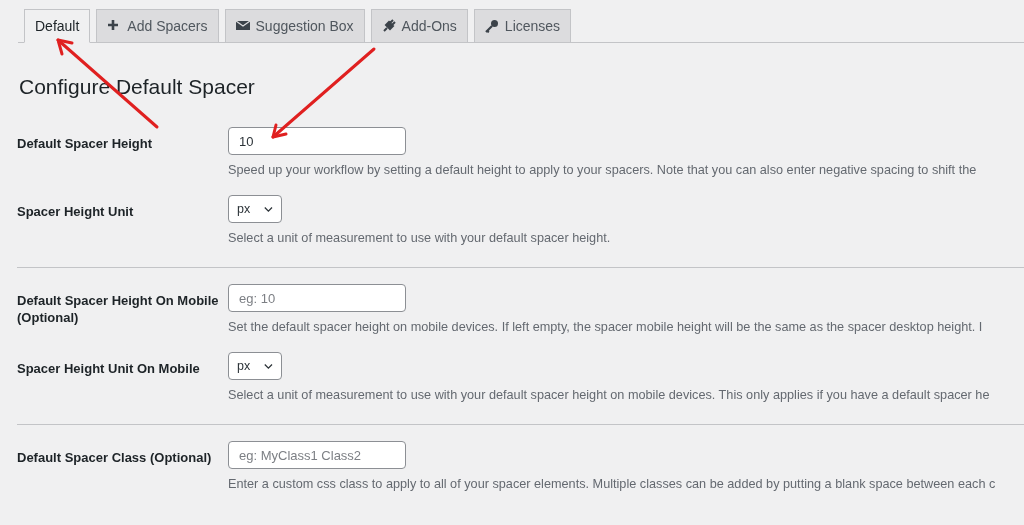 This screenshot has height=525, width=1024. What do you see at coordinates (294, 25) in the screenshot?
I see `tab: Suggestion Box` at bounding box center [294, 25].